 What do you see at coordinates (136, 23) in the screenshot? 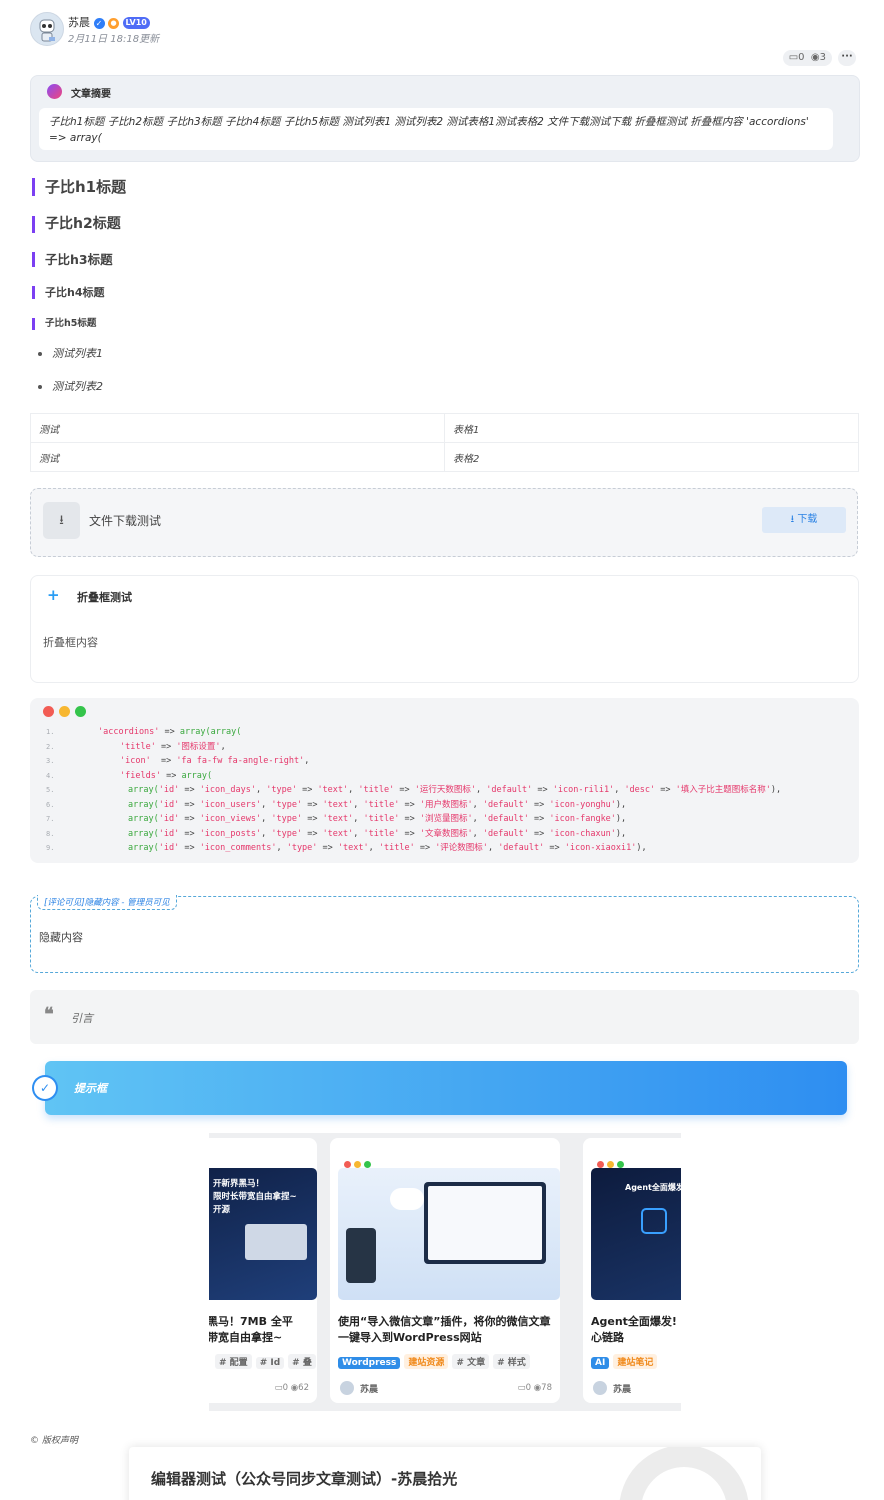
I see `level-badge: LV10` at bounding box center [136, 23].